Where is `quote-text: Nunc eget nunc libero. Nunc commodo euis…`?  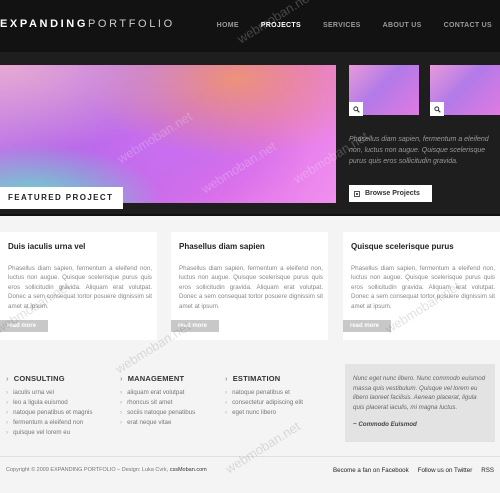
quote-text: Nunc eget nunc libero. Nunc commodo euis… is located at coordinates (419, 393).